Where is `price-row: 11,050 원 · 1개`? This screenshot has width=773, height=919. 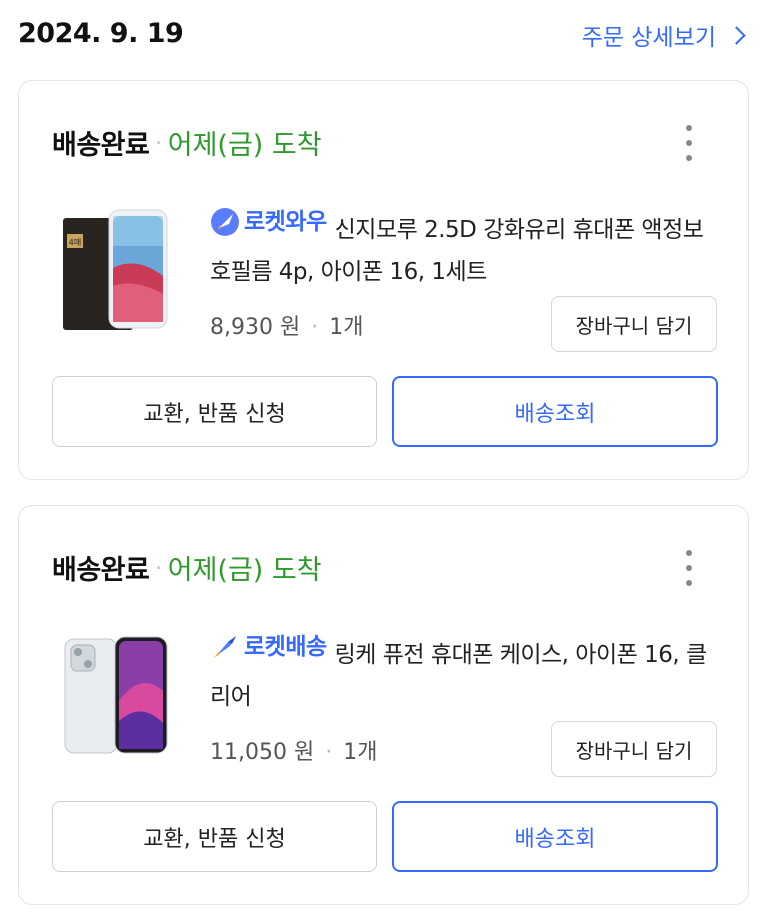 price-row: 11,050 원 · 1개 is located at coordinates (293, 750).